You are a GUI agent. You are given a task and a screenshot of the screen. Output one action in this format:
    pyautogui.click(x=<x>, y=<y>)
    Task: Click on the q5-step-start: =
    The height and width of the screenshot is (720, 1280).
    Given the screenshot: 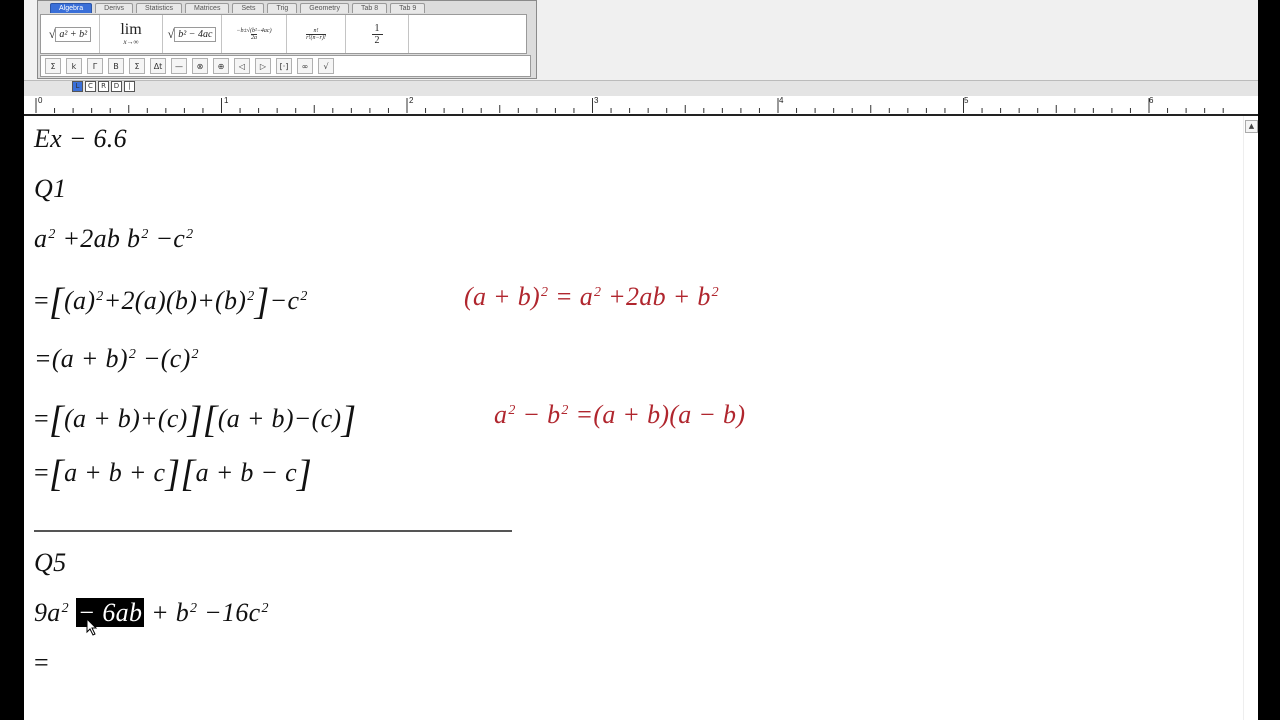 What is the action you would take?
    pyautogui.click(x=41, y=663)
    